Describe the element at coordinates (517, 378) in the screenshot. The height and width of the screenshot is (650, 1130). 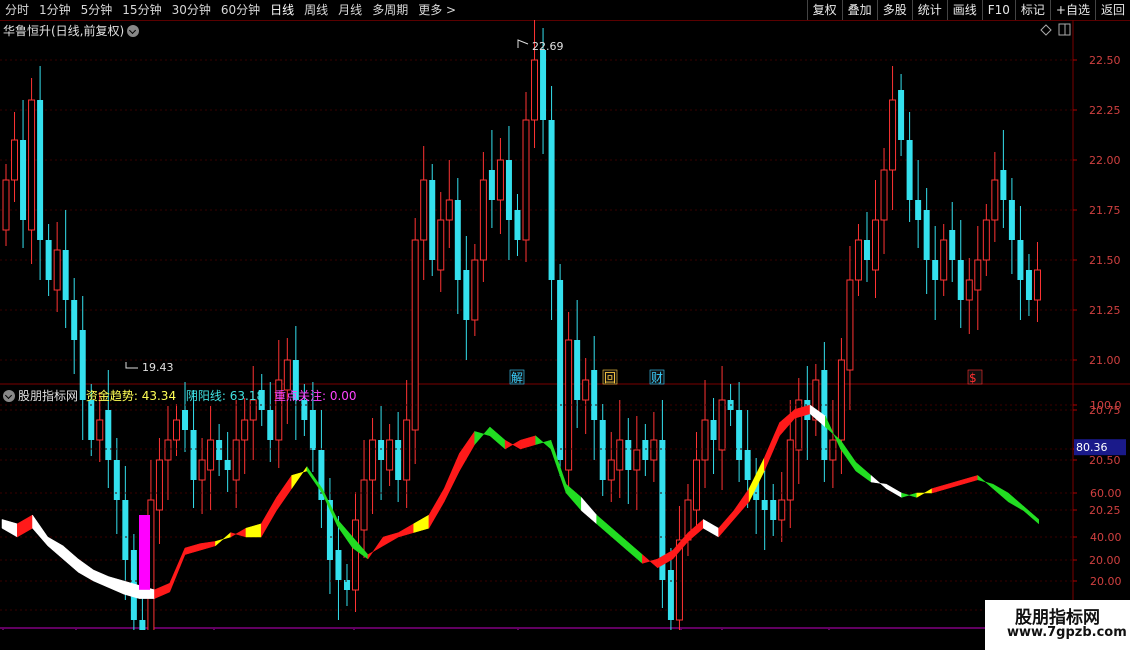
I see `event-marker: 解` at that location.